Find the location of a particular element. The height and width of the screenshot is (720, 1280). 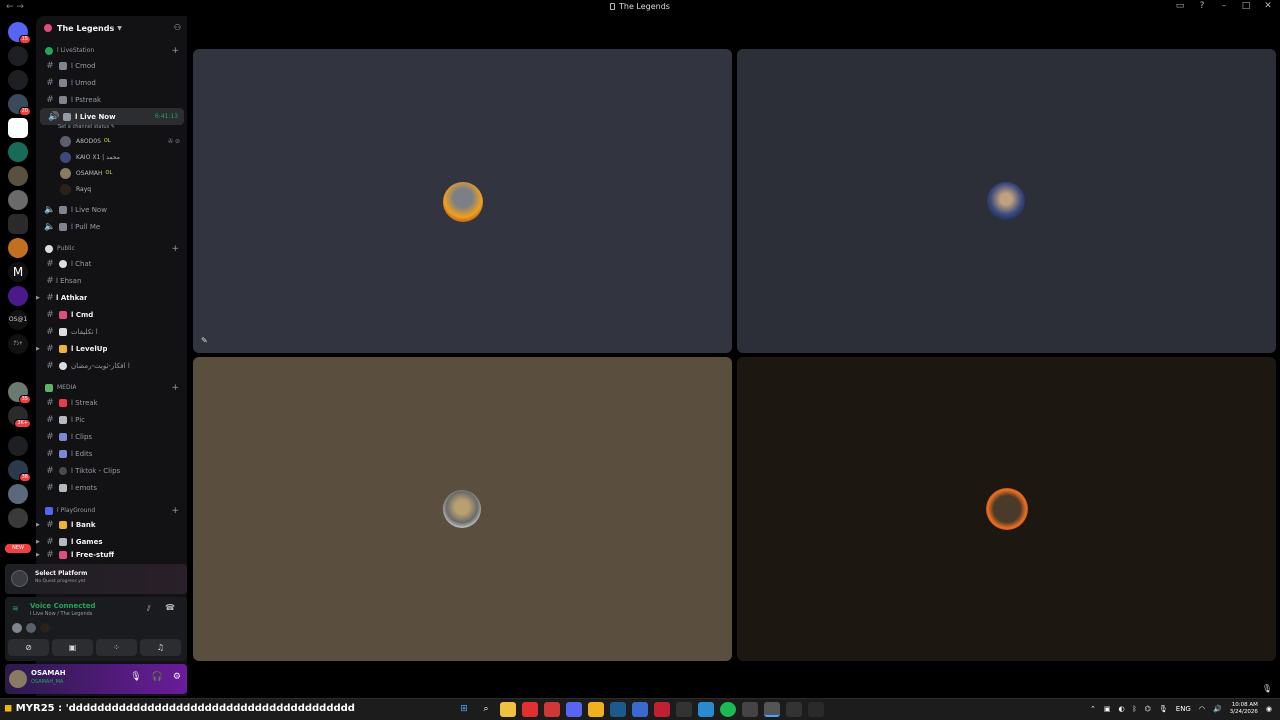

activities-button: ⁘ is located at coordinates (116, 647).